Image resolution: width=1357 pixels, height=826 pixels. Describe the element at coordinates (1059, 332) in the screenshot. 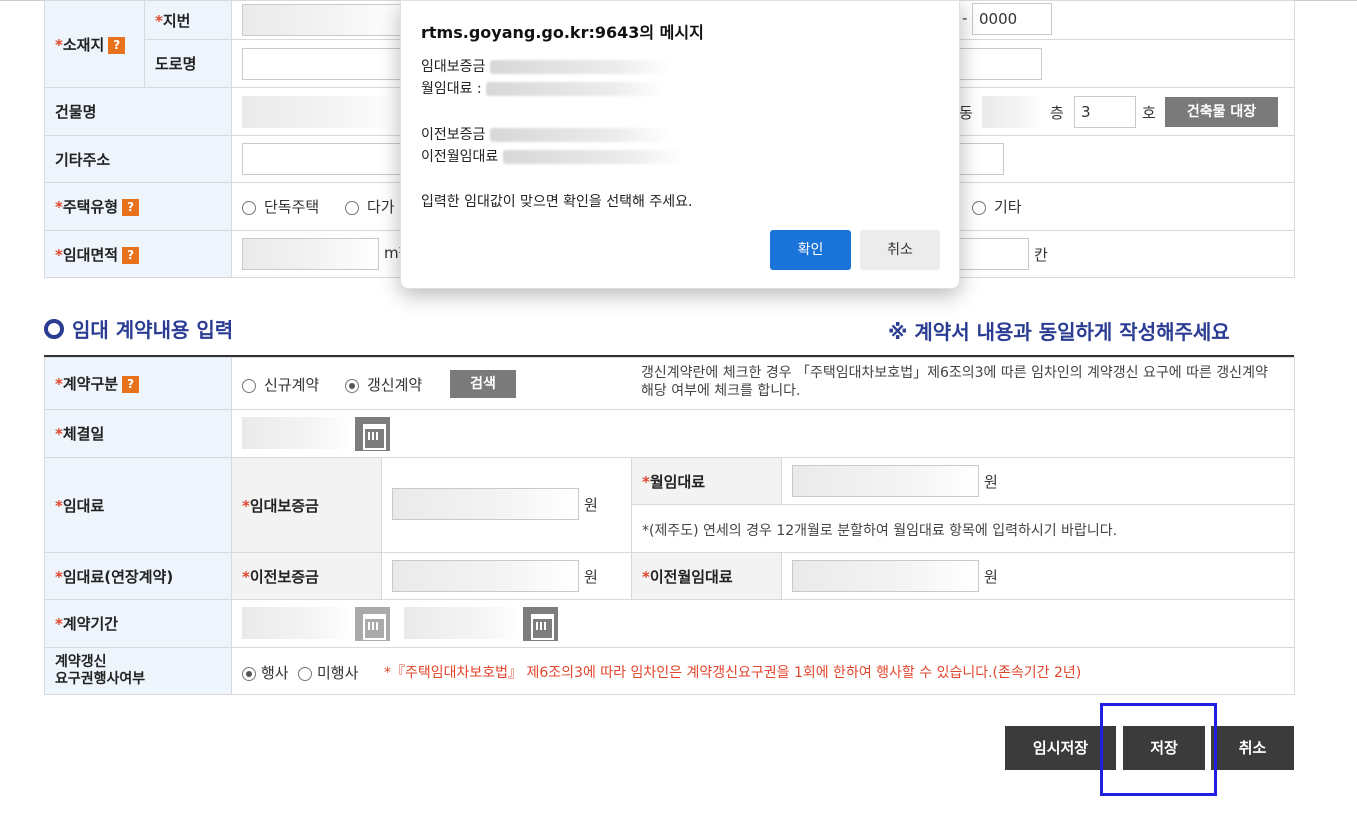

I see `section-note: ※ 계약서 내용과 동일하게 작성해주세요` at that location.